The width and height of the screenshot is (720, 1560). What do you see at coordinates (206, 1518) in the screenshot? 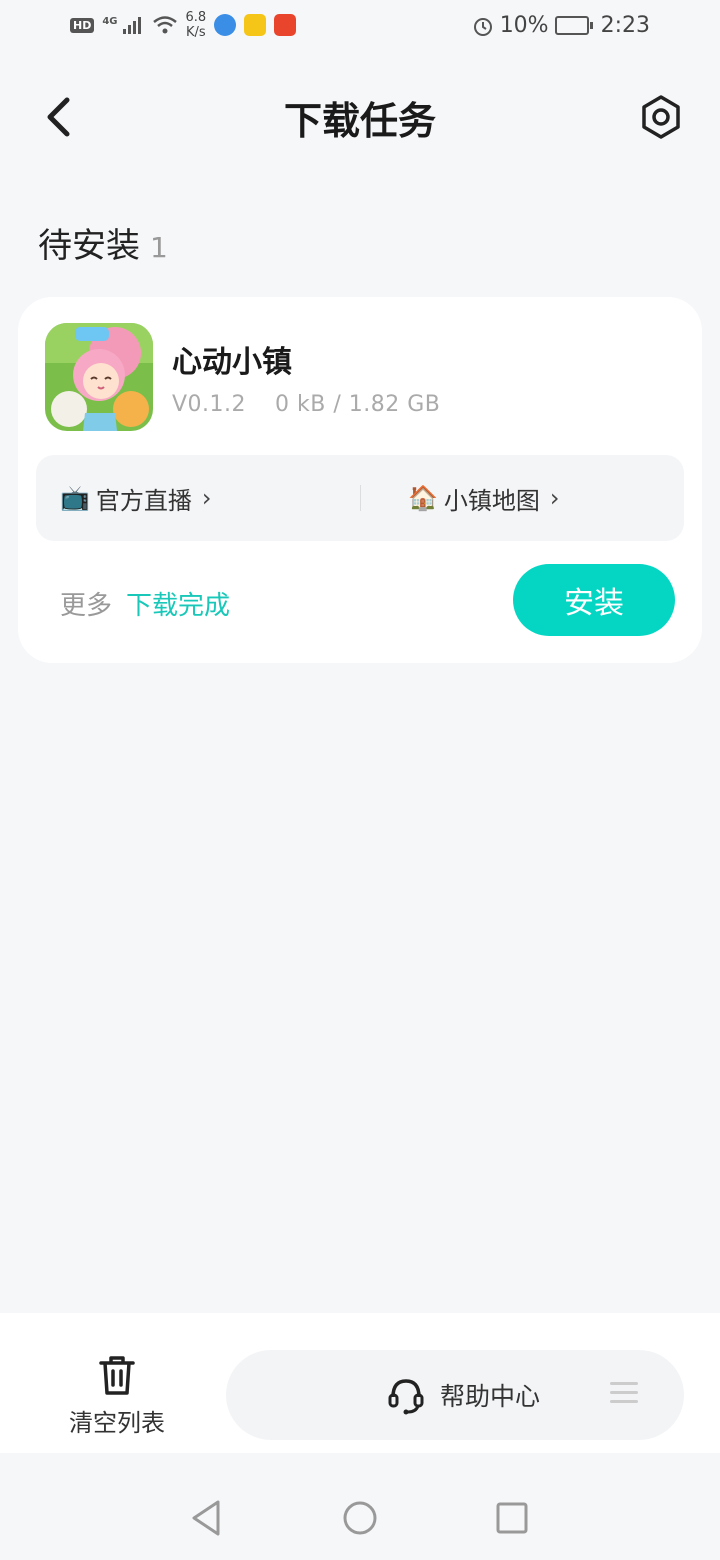
I see `nav-back-icon` at bounding box center [206, 1518].